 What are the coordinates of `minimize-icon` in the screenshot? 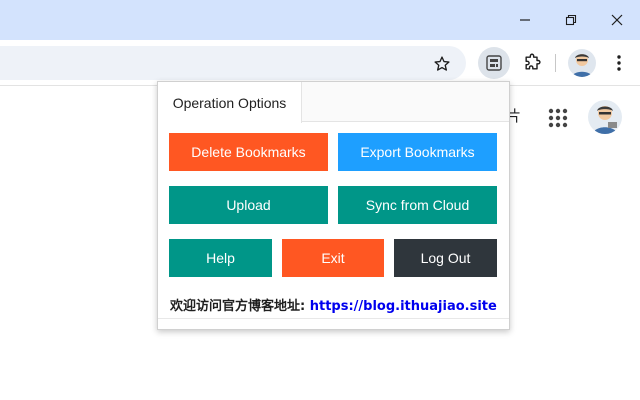 It's located at (525, 20).